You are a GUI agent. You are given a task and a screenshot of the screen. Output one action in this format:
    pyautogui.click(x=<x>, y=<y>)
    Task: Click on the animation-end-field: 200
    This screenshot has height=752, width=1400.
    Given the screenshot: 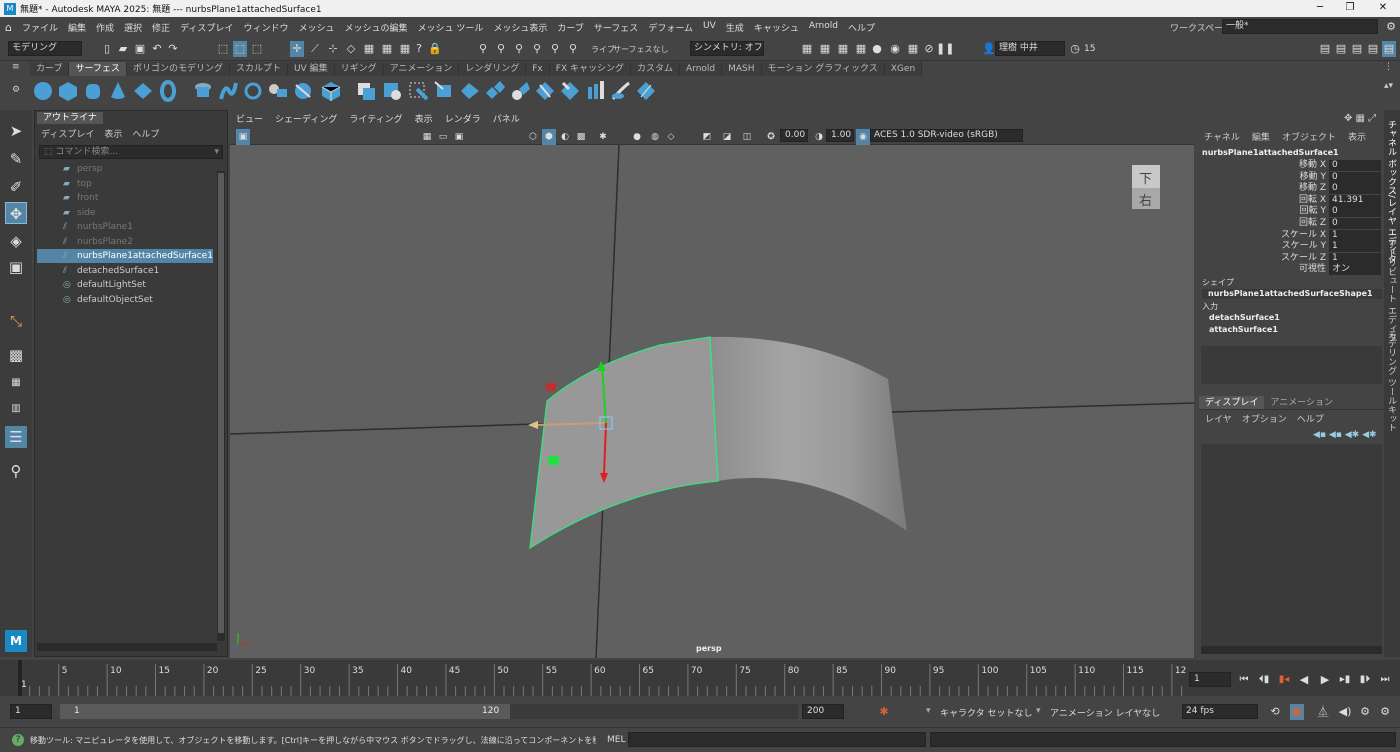 What is the action you would take?
    pyautogui.click(x=823, y=711)
    